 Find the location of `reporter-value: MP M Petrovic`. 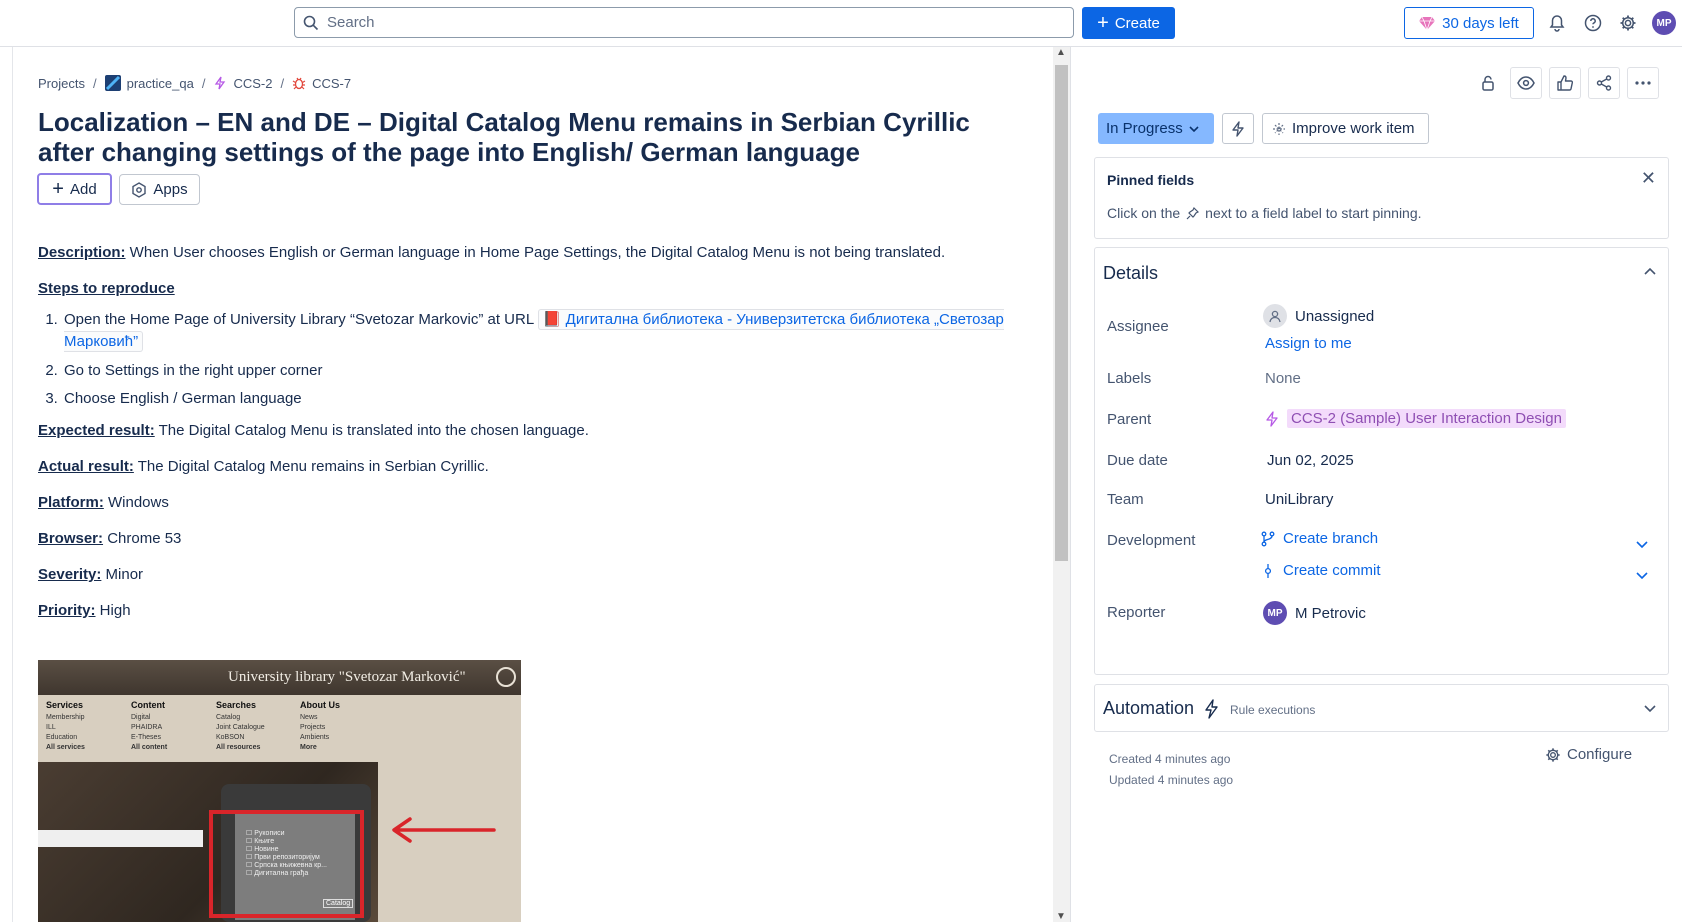

reporter-value: MP M Petrovic is located at coordinates (1314, 613).